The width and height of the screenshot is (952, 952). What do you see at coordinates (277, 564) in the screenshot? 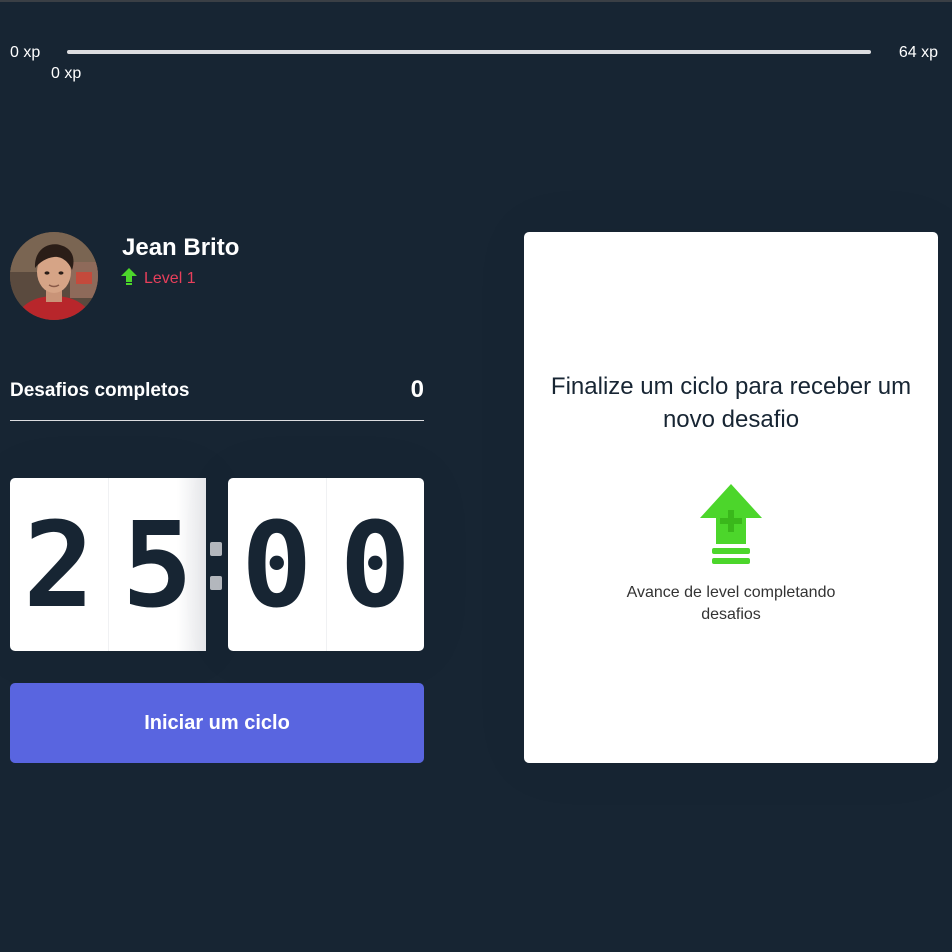
I see `second-tens-digit: 0` at bounding box center [277, 564].